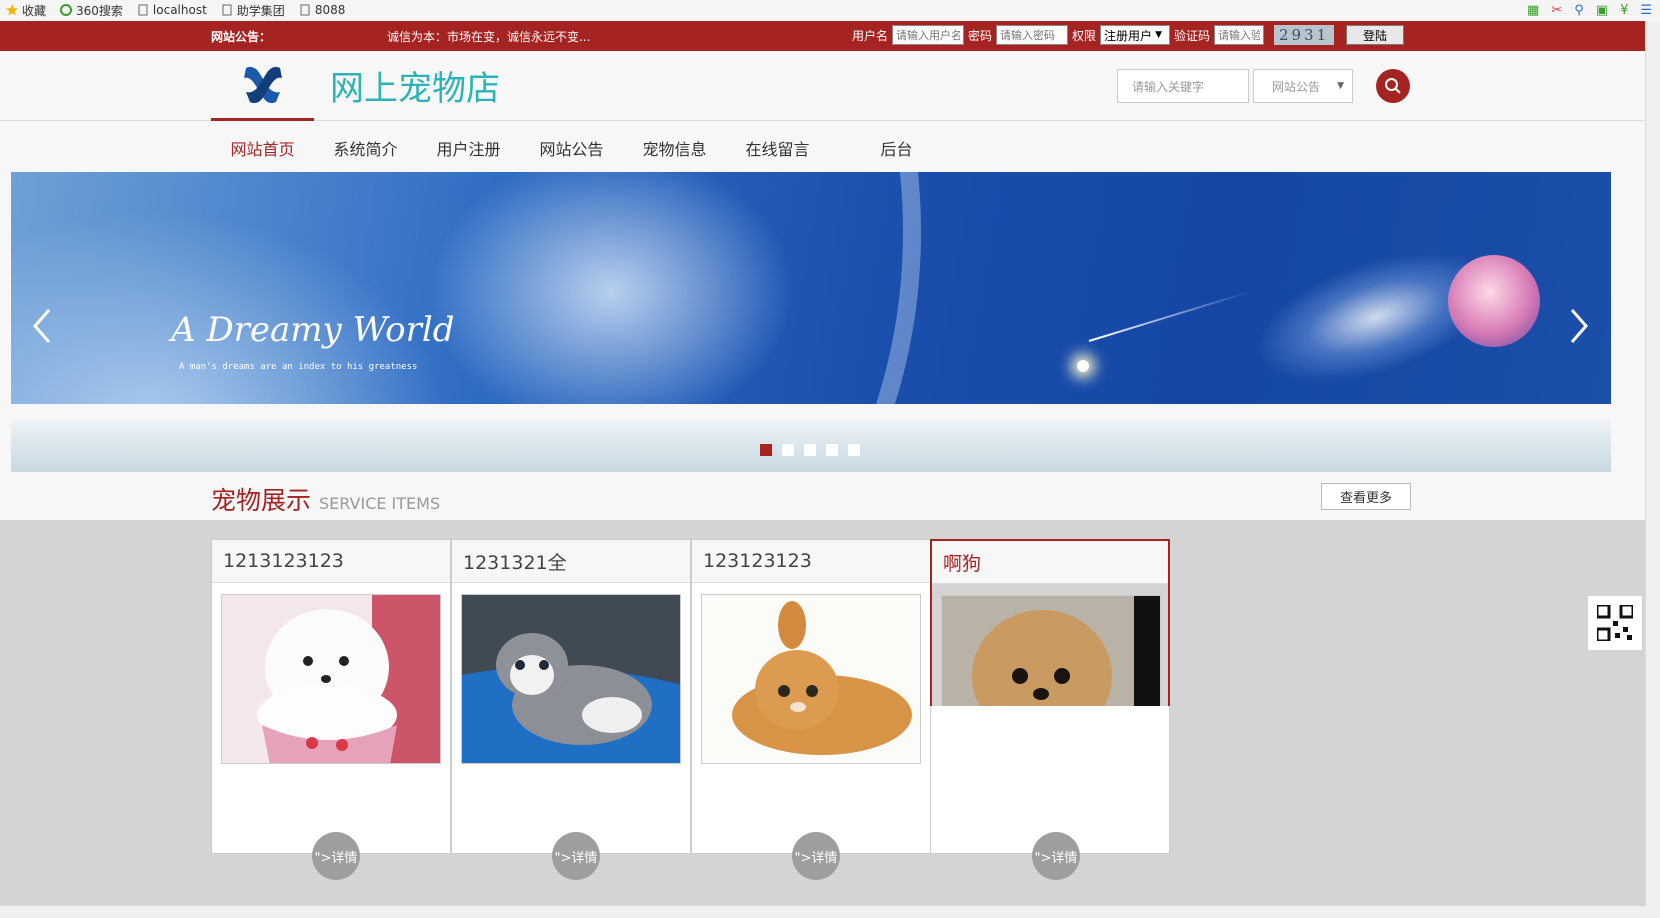 The height and width of the screenshot is (918, 1660). I want to click on chevron-left-icon, so click(43, 326).